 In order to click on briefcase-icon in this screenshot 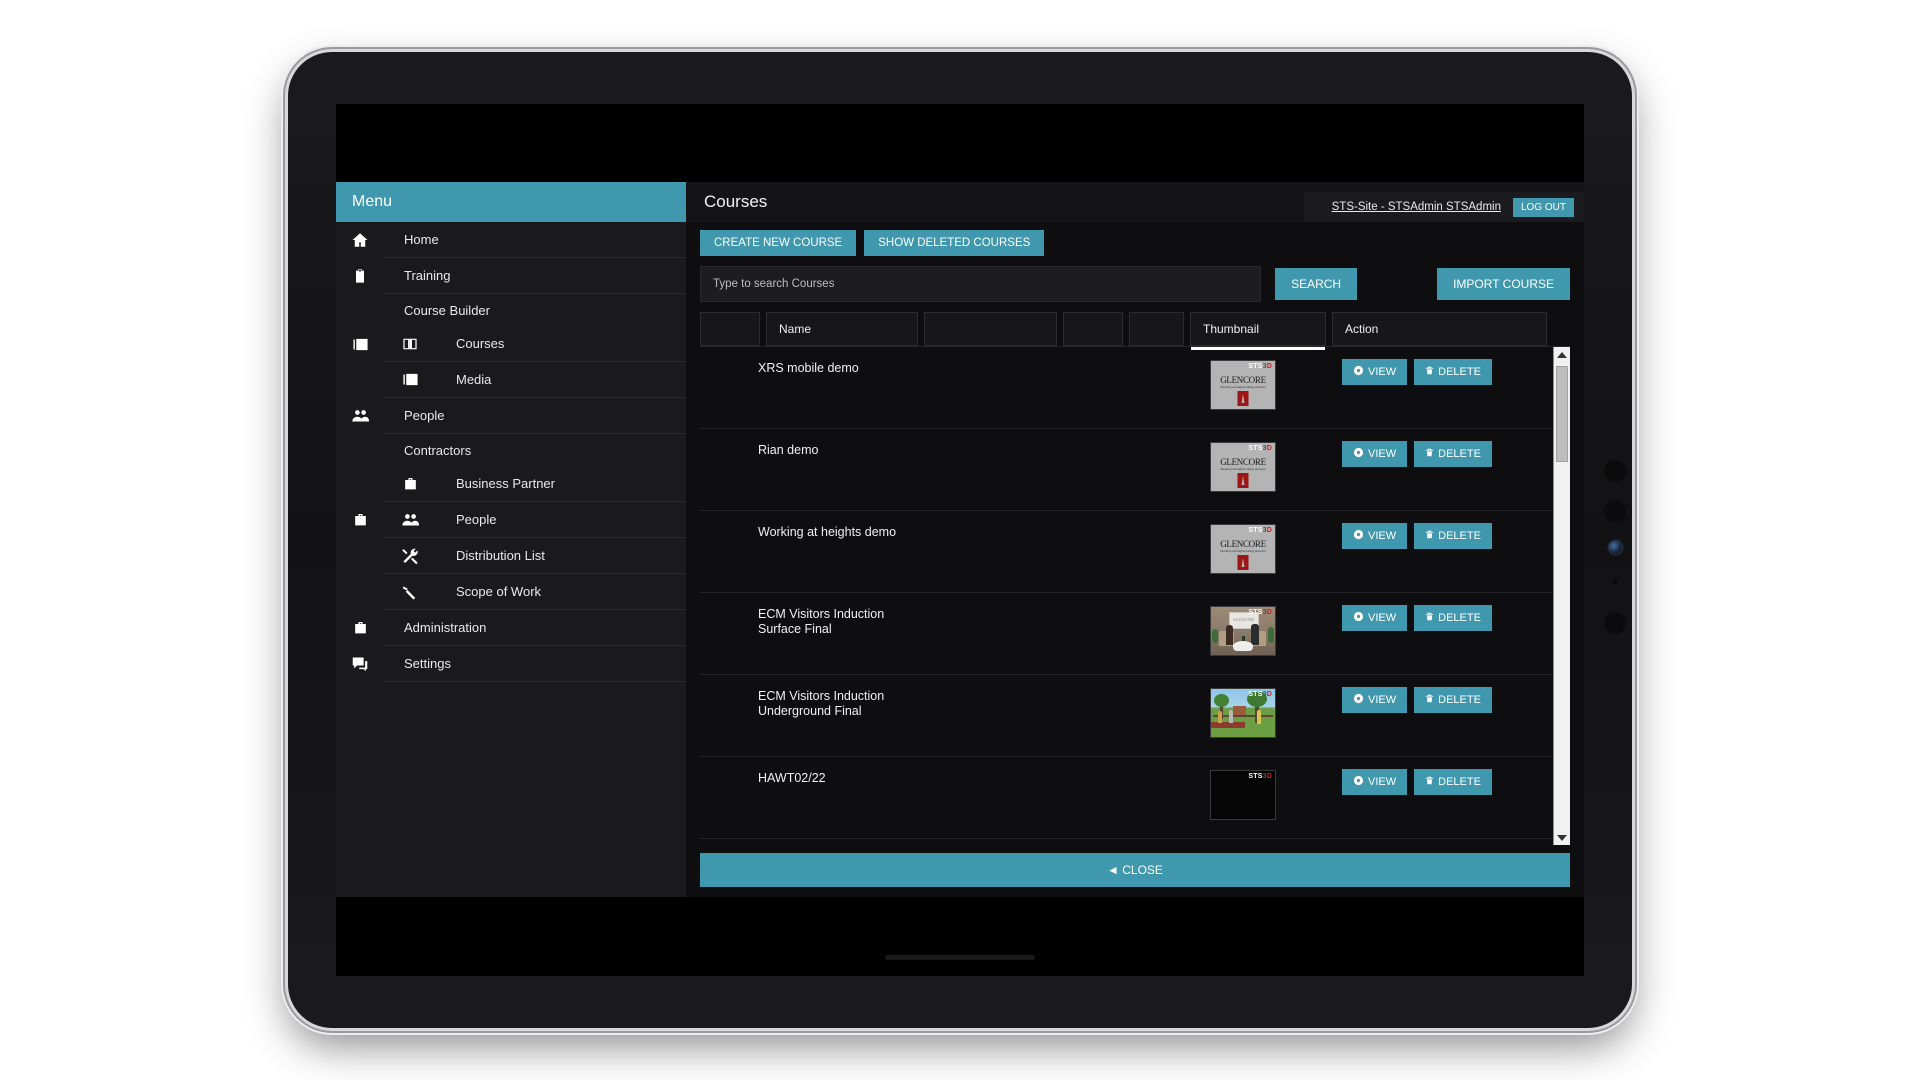, I will do `click(360, 628)`.